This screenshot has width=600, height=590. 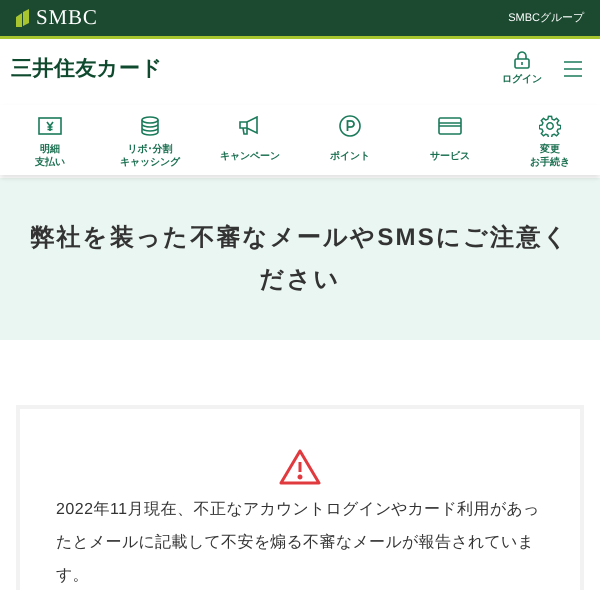 I want to click on nav-item: 明細 支払い, so click(x=50, y=141).